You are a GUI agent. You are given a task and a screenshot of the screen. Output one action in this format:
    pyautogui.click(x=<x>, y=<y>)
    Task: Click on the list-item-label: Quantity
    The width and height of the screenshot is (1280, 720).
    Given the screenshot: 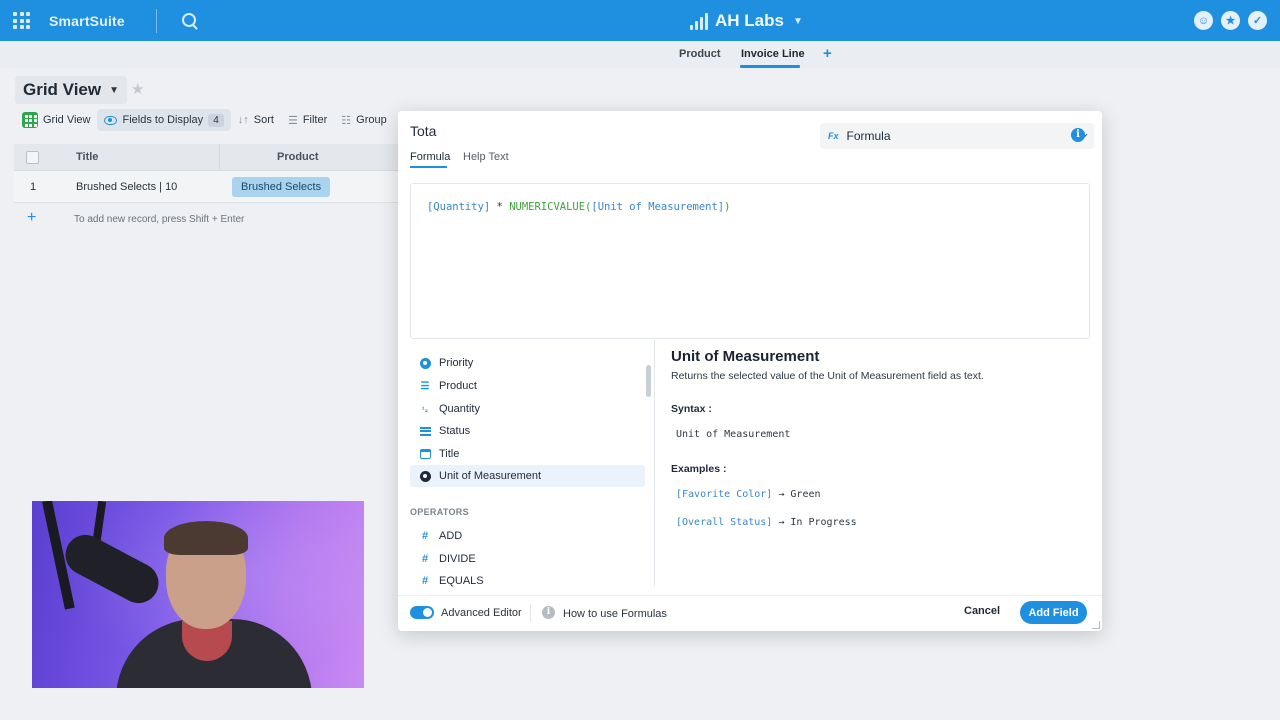 What is the action you would take?
    pyautogui.click(x=459, y=409)
    